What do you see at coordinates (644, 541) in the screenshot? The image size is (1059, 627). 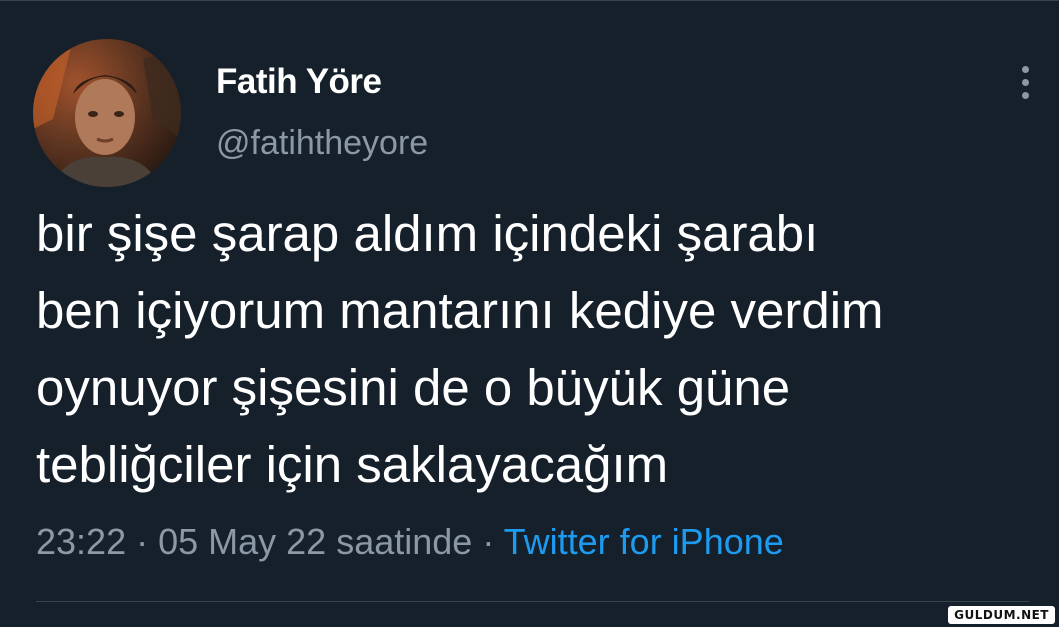 I see `tweet-source-link: Twitter for iPhone` at bounding box center [644, 541].